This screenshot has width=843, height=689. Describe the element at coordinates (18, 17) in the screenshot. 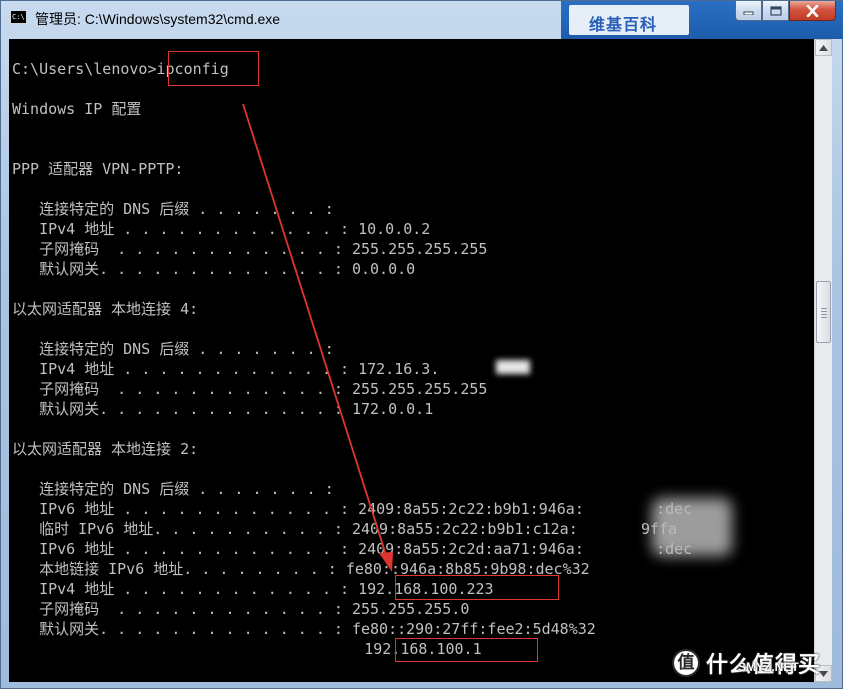

I see `cmd-app-icon: C:\` at that location.